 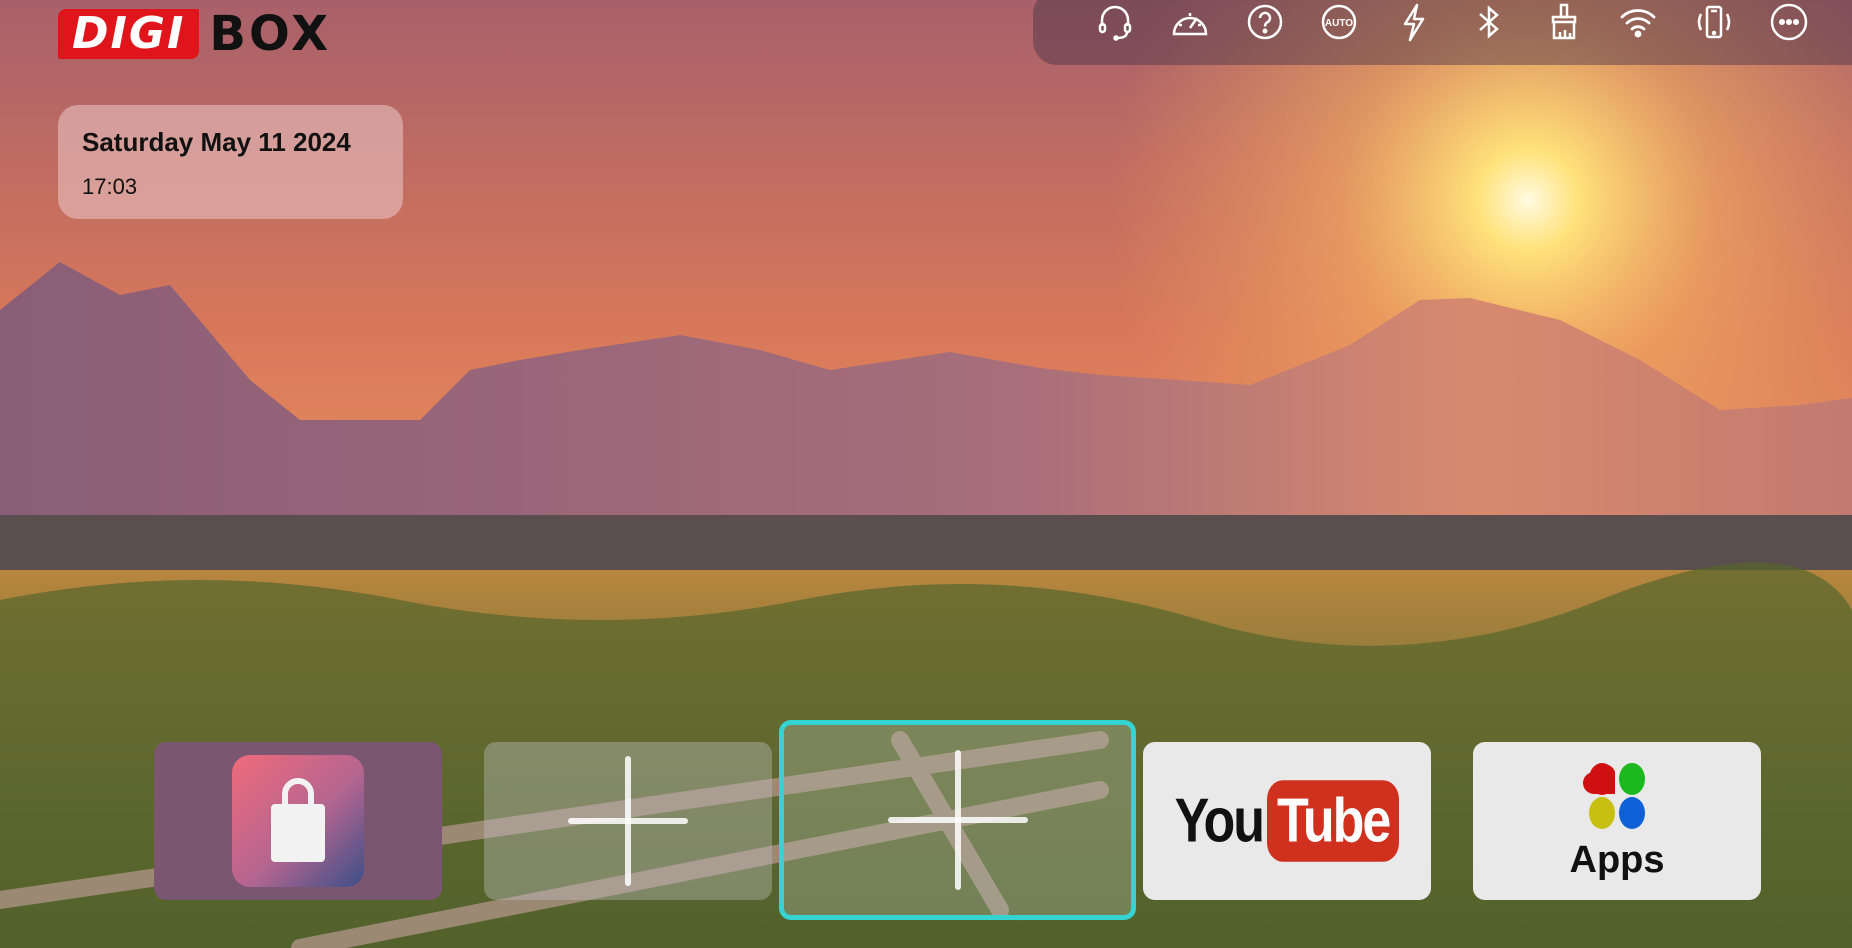 I want to click on apps-grid-icon, so click(x=1614, y=795).